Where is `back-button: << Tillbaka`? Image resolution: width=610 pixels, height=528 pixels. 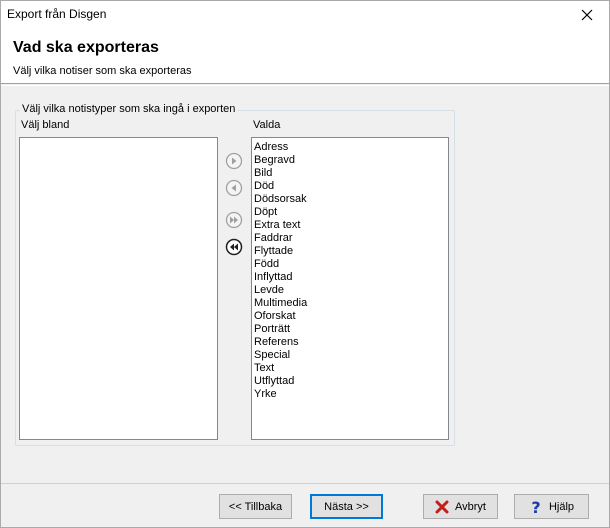
back-button: << Tillbaka is located at coordinates (255, 506).